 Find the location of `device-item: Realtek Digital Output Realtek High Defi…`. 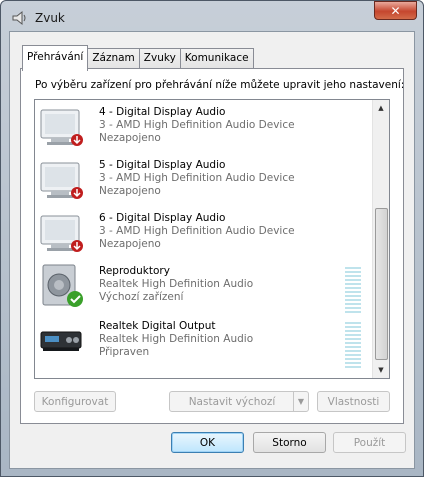

device-item: Realtek Digital Output Realtek High Defi… is located at coordinates (204, 344).